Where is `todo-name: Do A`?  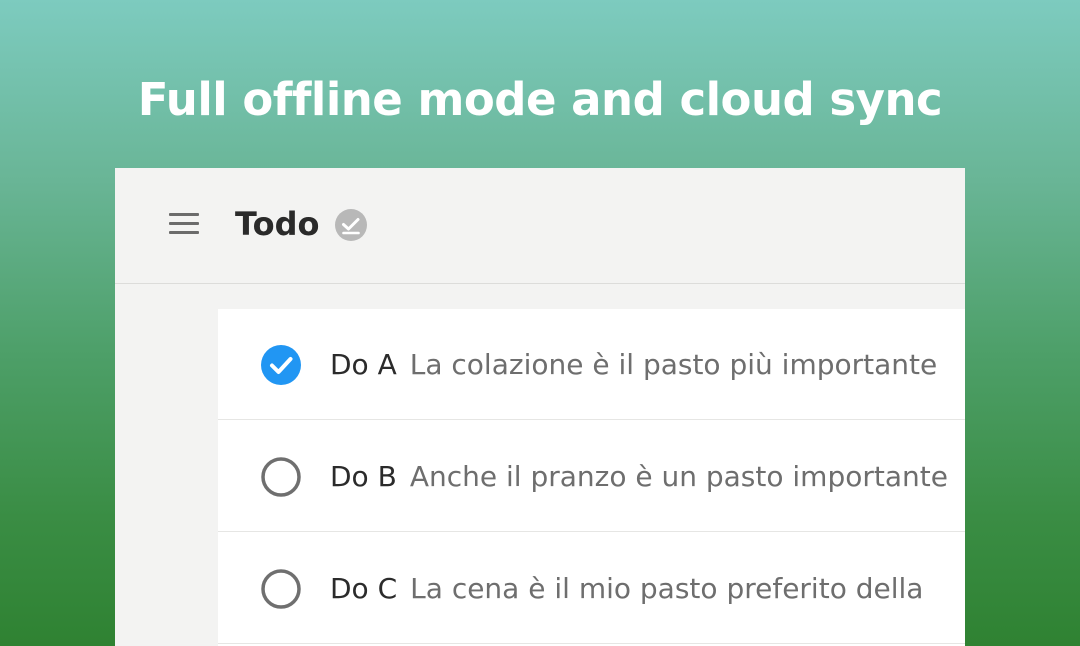
todo-name: Do A is located at coordinates (363, 364).